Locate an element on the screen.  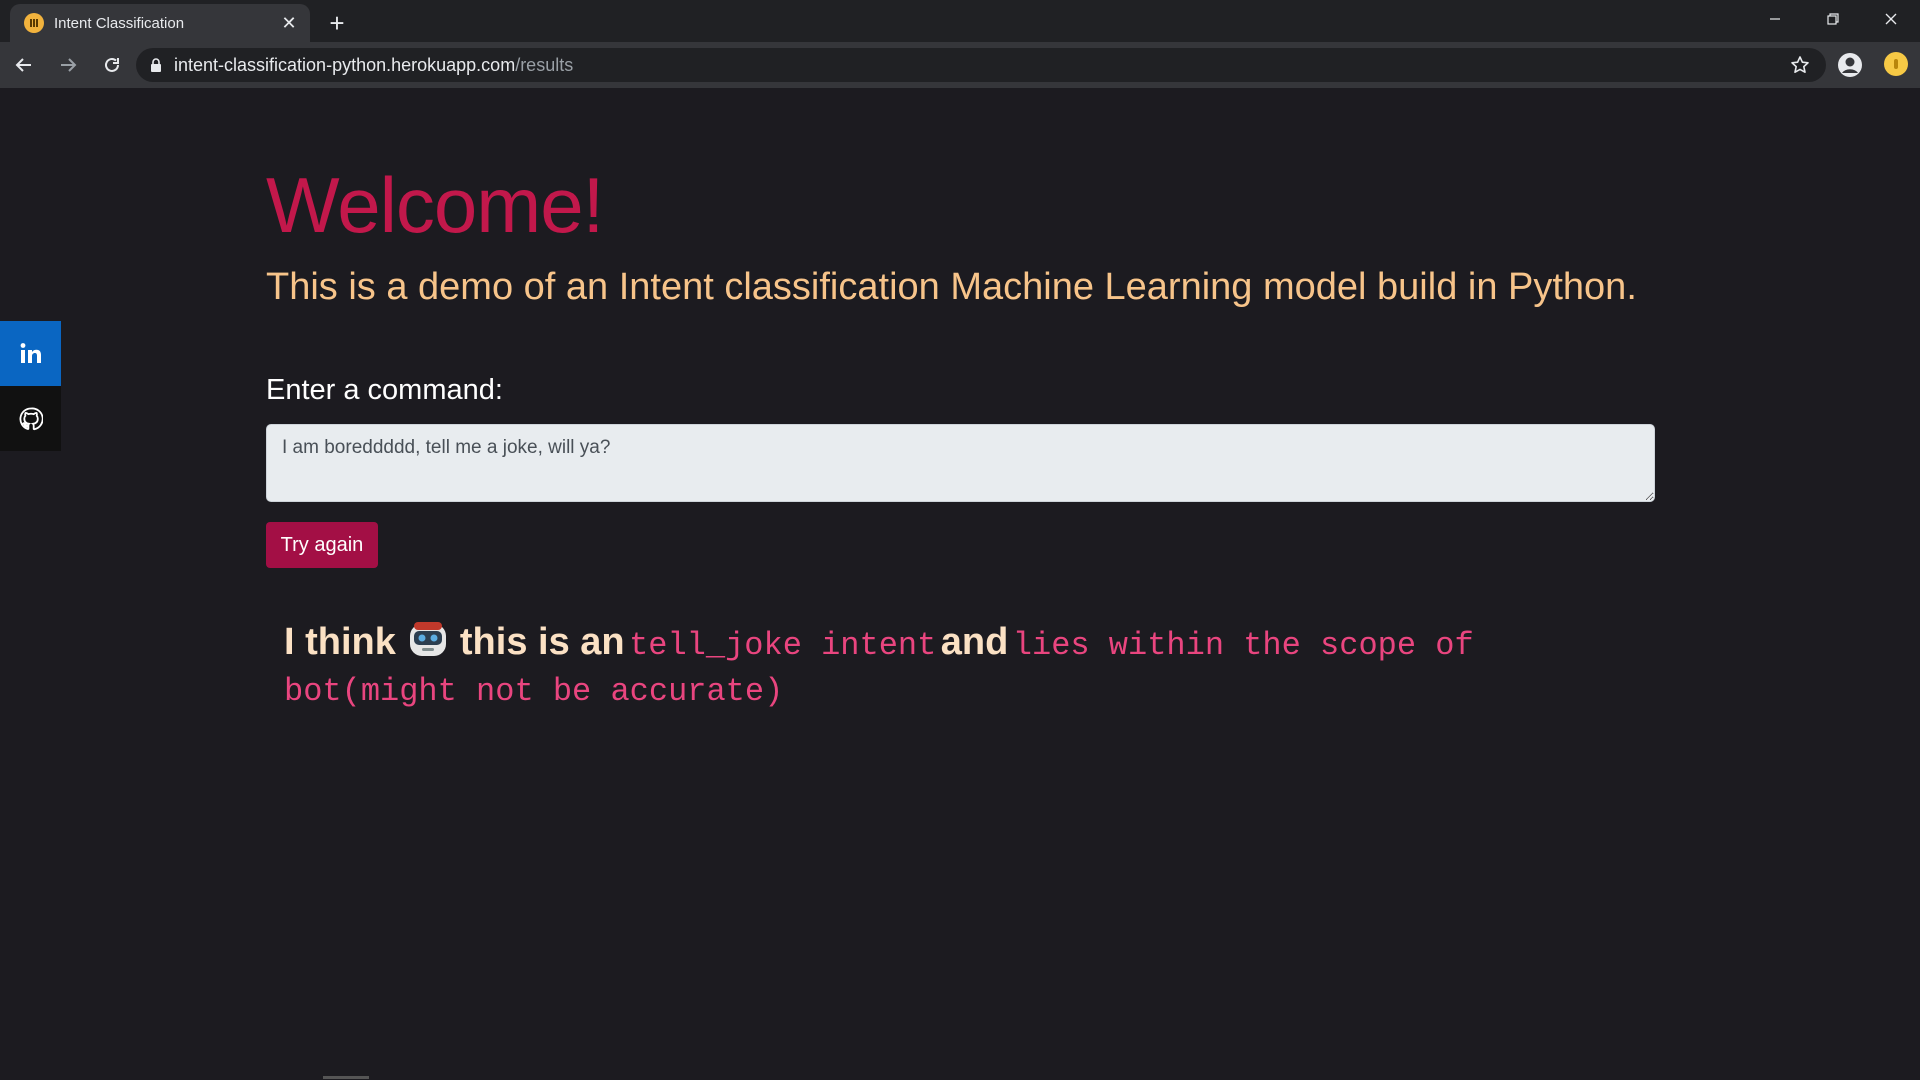
site-favicon-icon is located at coordinates (34, 23).